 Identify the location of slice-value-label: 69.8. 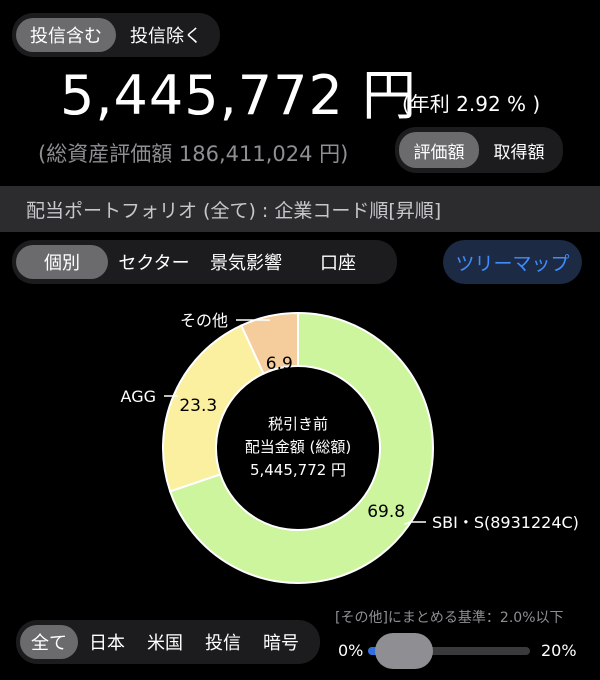
(386, 512).